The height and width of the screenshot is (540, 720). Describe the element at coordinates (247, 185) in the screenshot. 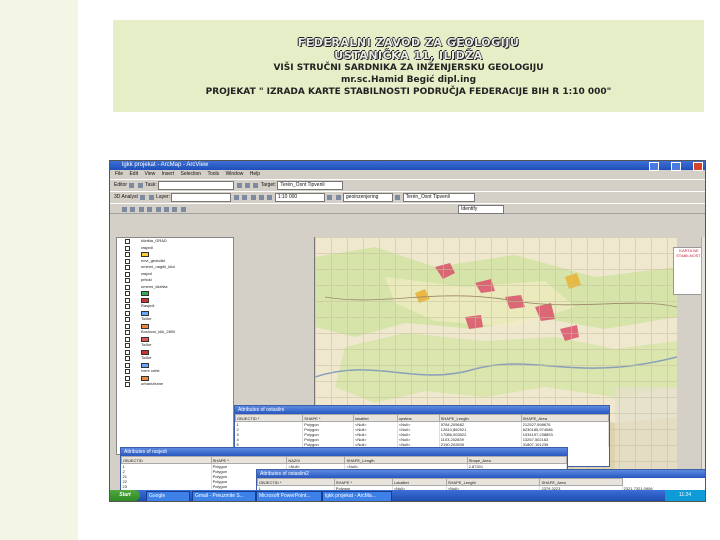

I see `split-icon` at that location.